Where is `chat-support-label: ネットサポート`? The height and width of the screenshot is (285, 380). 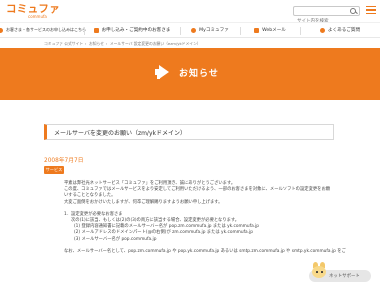
chat-support-label: ネットサポート is located at coordinates (344, 276).